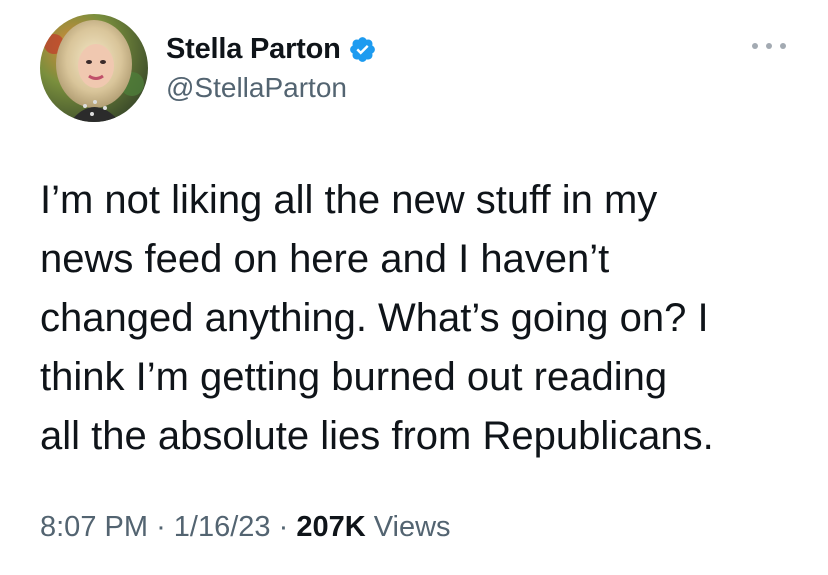 The height and width of the screenshot is (575, 828). Describe the element at coordinates (377, 436) in the screenshot. I see `tweet-text-line: all the absolute lies from Republicans.` at that location.